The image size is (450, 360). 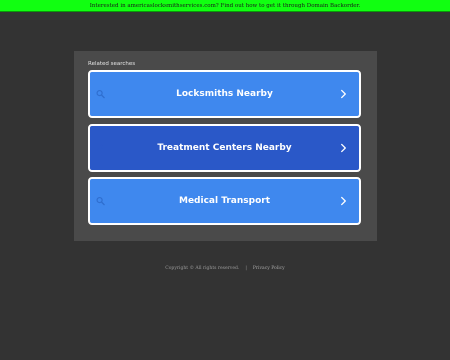 I want to click on privacy-policy-link: Privacy Policy, so click(x=269, y=268).